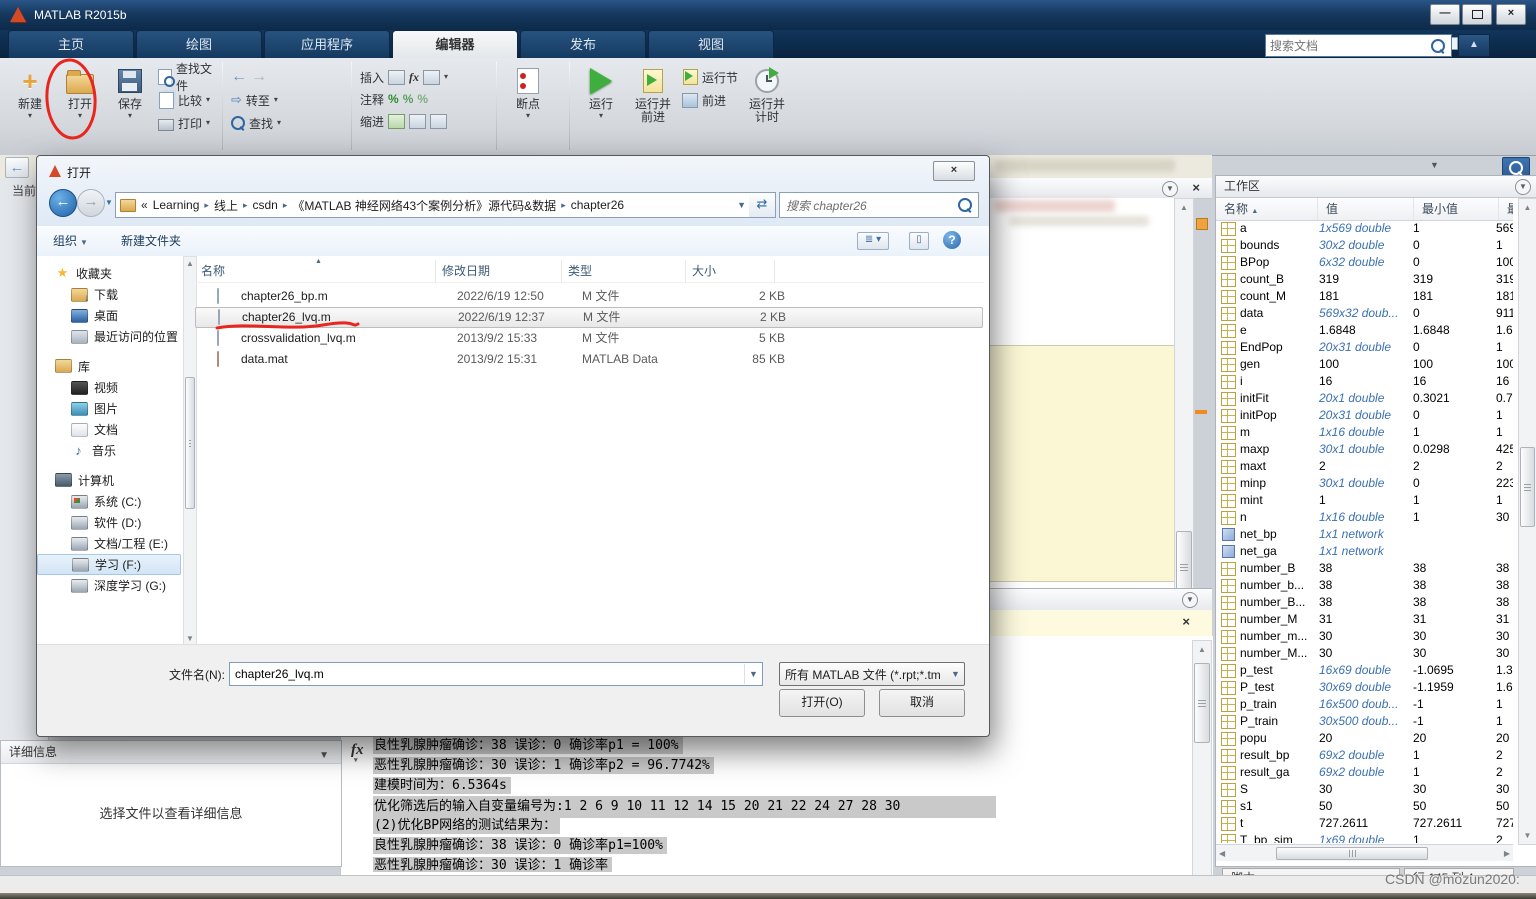 Image resolution: width=1536 pixels, height=899 pixels. What do you see at coordinates (110, 480) in the screenshot?
I see `sidebar-section: 计算机` at bounding box center [110, 480].